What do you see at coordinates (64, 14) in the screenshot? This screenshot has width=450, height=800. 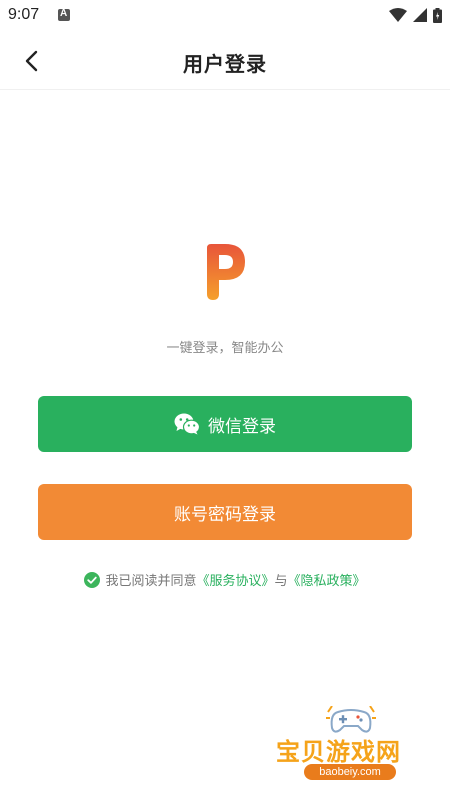 I see `app-notification-icon` at bounding box center [64, 14].